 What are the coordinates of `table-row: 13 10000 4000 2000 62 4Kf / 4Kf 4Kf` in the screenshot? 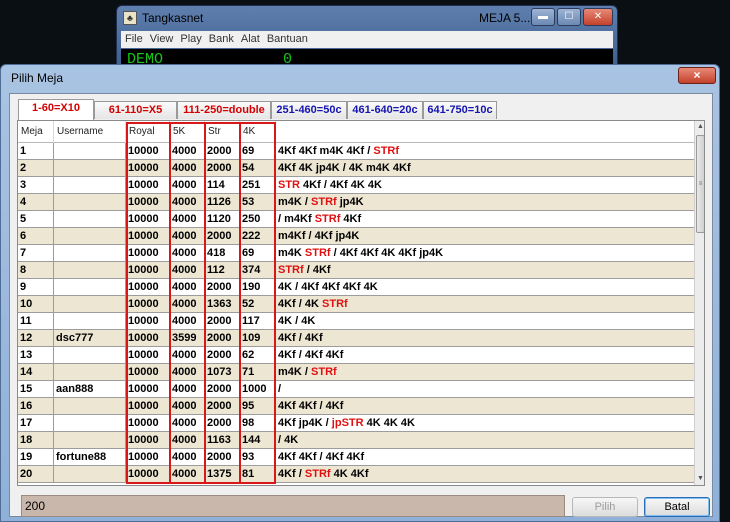 It's located at (356, 355).